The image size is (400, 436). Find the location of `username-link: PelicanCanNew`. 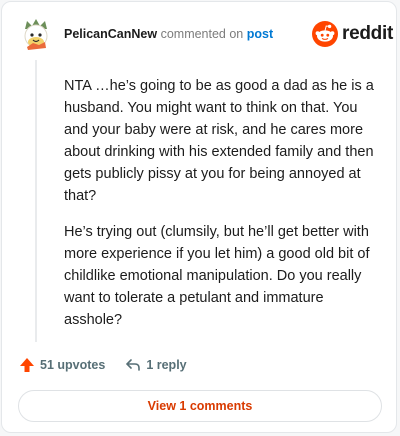

username-link: PelicanCanNew is located at coordinates (110, 34).